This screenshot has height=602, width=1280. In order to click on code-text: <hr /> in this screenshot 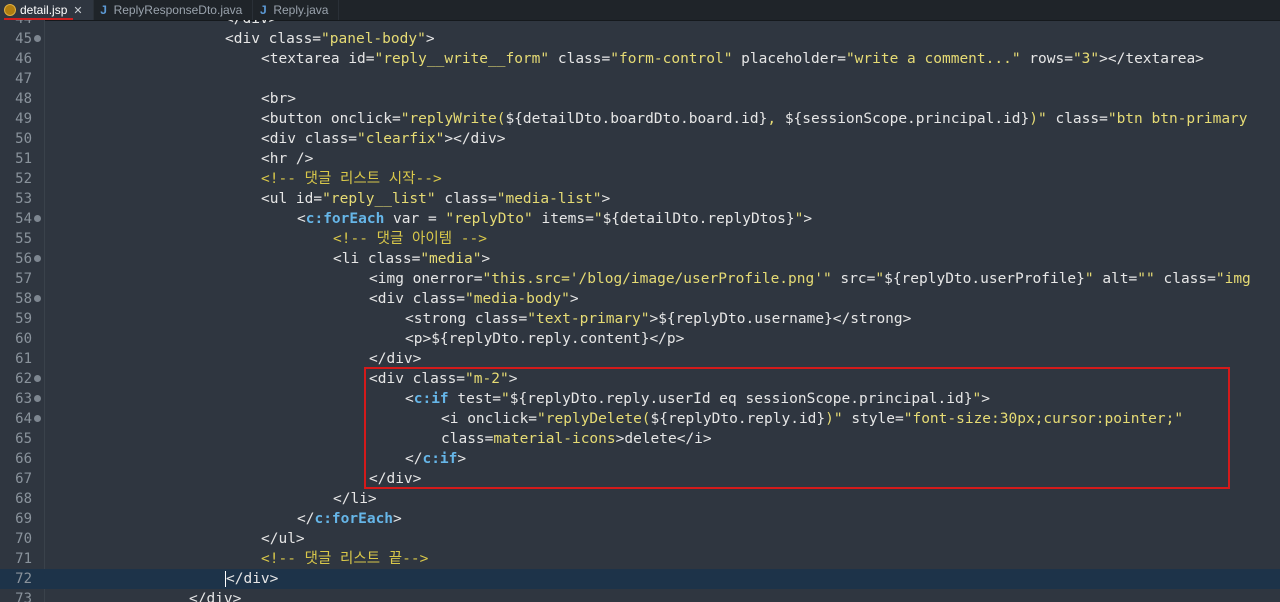, I will do `click(287, 159)`.